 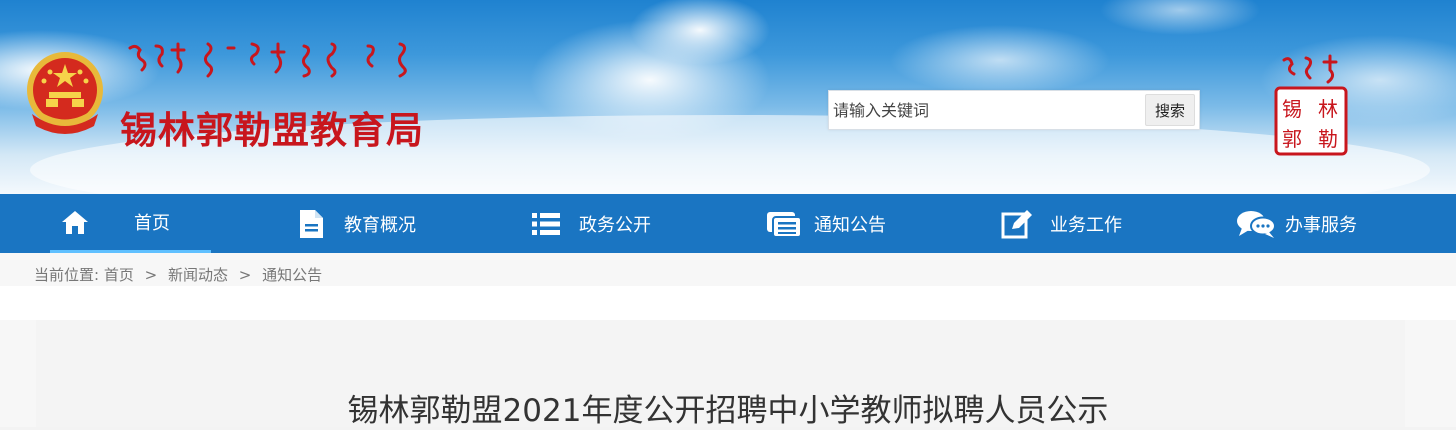 What do you see at coordinates (728, 303) in the screenshot?
I see `breadcrumb-spacer` at bounding box center [728, 303].